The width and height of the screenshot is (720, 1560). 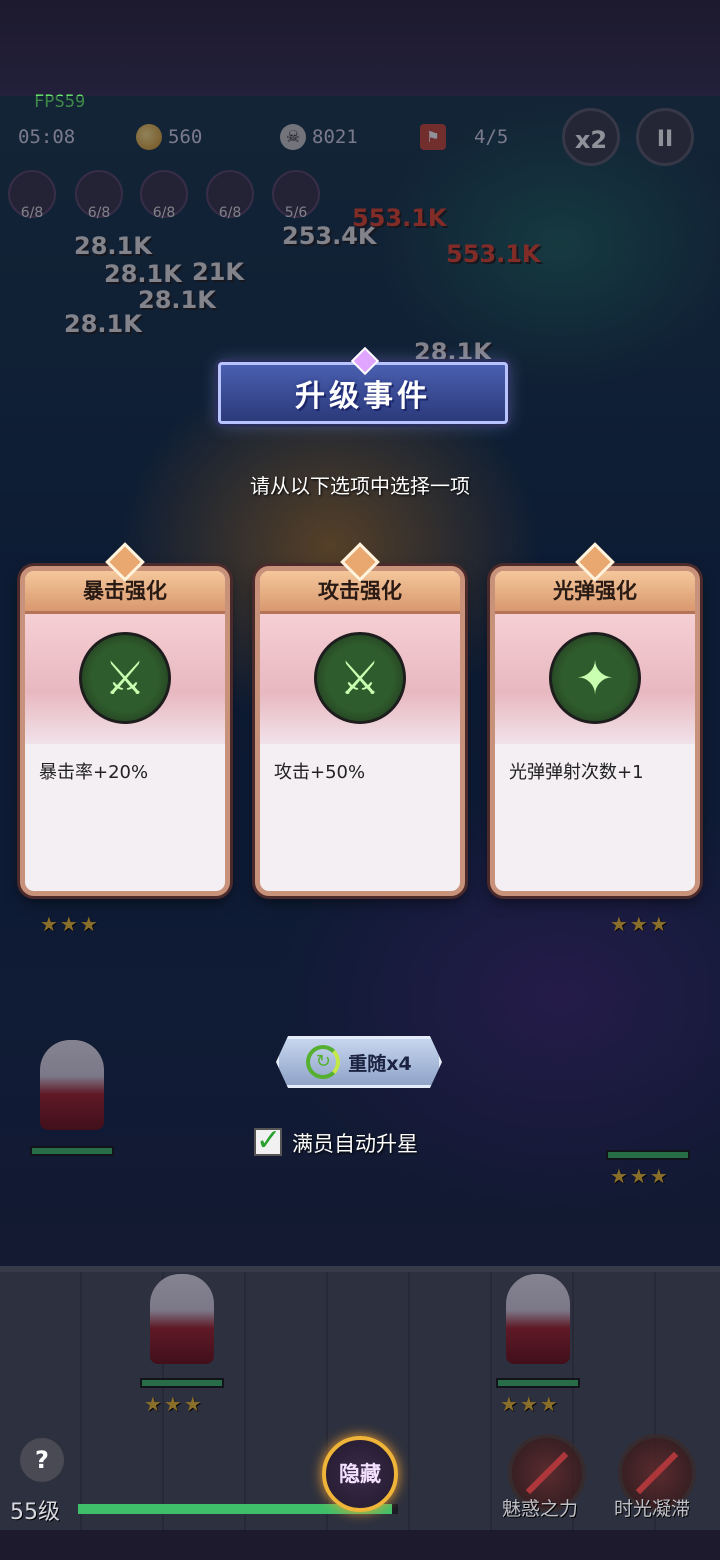 I want to click on modal-subtitle: 请从以下选项中选择一项, so click(x=360, y=486).